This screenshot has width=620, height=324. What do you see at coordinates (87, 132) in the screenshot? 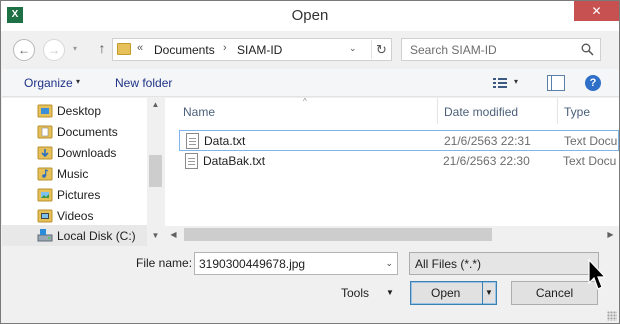
I see `nav-item-label: Documents` at bounding box center [87, 132].